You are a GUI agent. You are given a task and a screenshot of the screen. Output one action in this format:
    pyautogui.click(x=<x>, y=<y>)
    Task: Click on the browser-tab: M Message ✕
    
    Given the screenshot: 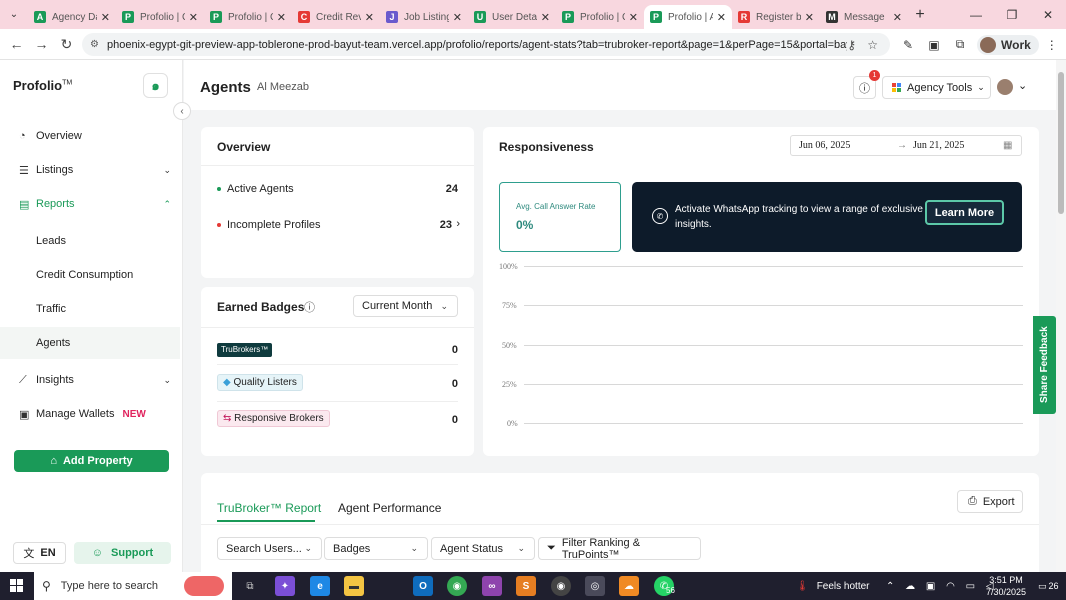 What is the action you would take?
    pyautogui.click(x=864, y=17)
    